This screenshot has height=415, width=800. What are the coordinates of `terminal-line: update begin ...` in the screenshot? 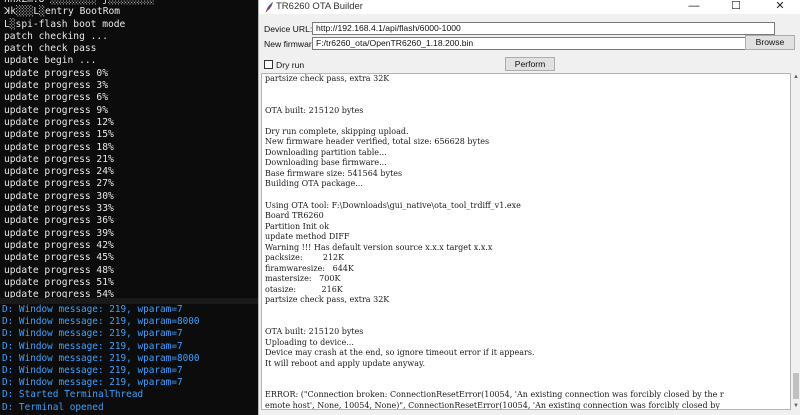 It's located at (50, 61).